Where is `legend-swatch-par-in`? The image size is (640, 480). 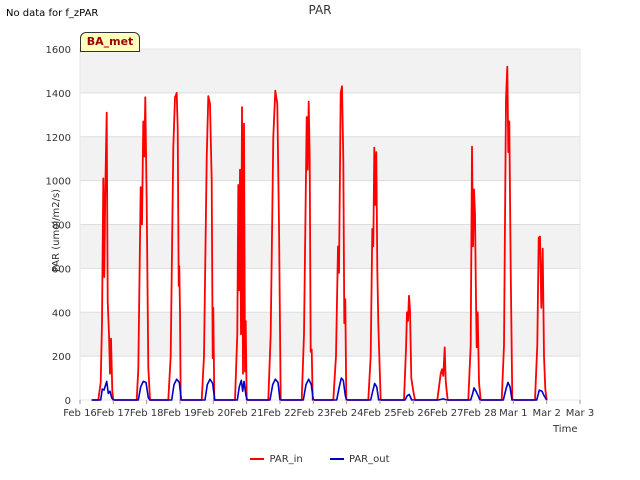 legend-swatch-par-in is located at coordinates (257, 459).